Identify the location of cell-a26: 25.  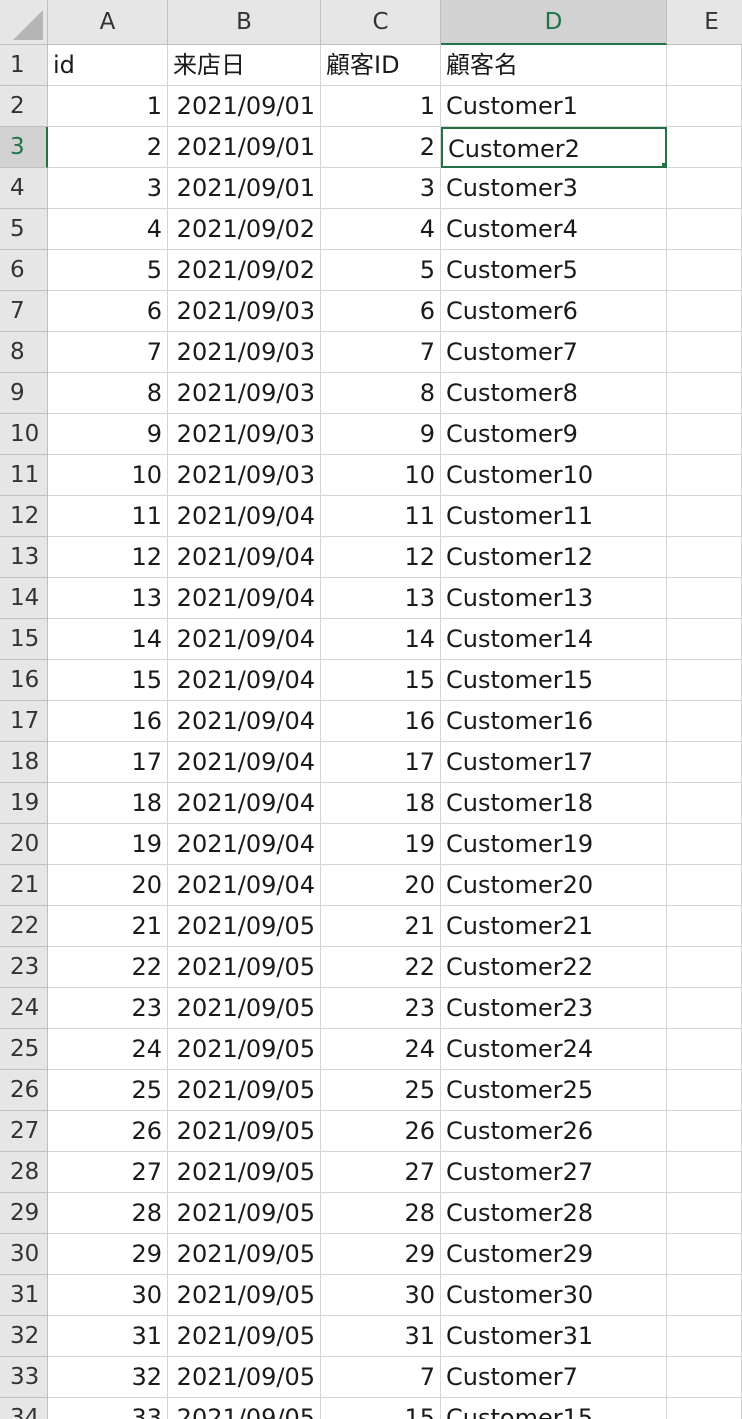
(108, 1090).